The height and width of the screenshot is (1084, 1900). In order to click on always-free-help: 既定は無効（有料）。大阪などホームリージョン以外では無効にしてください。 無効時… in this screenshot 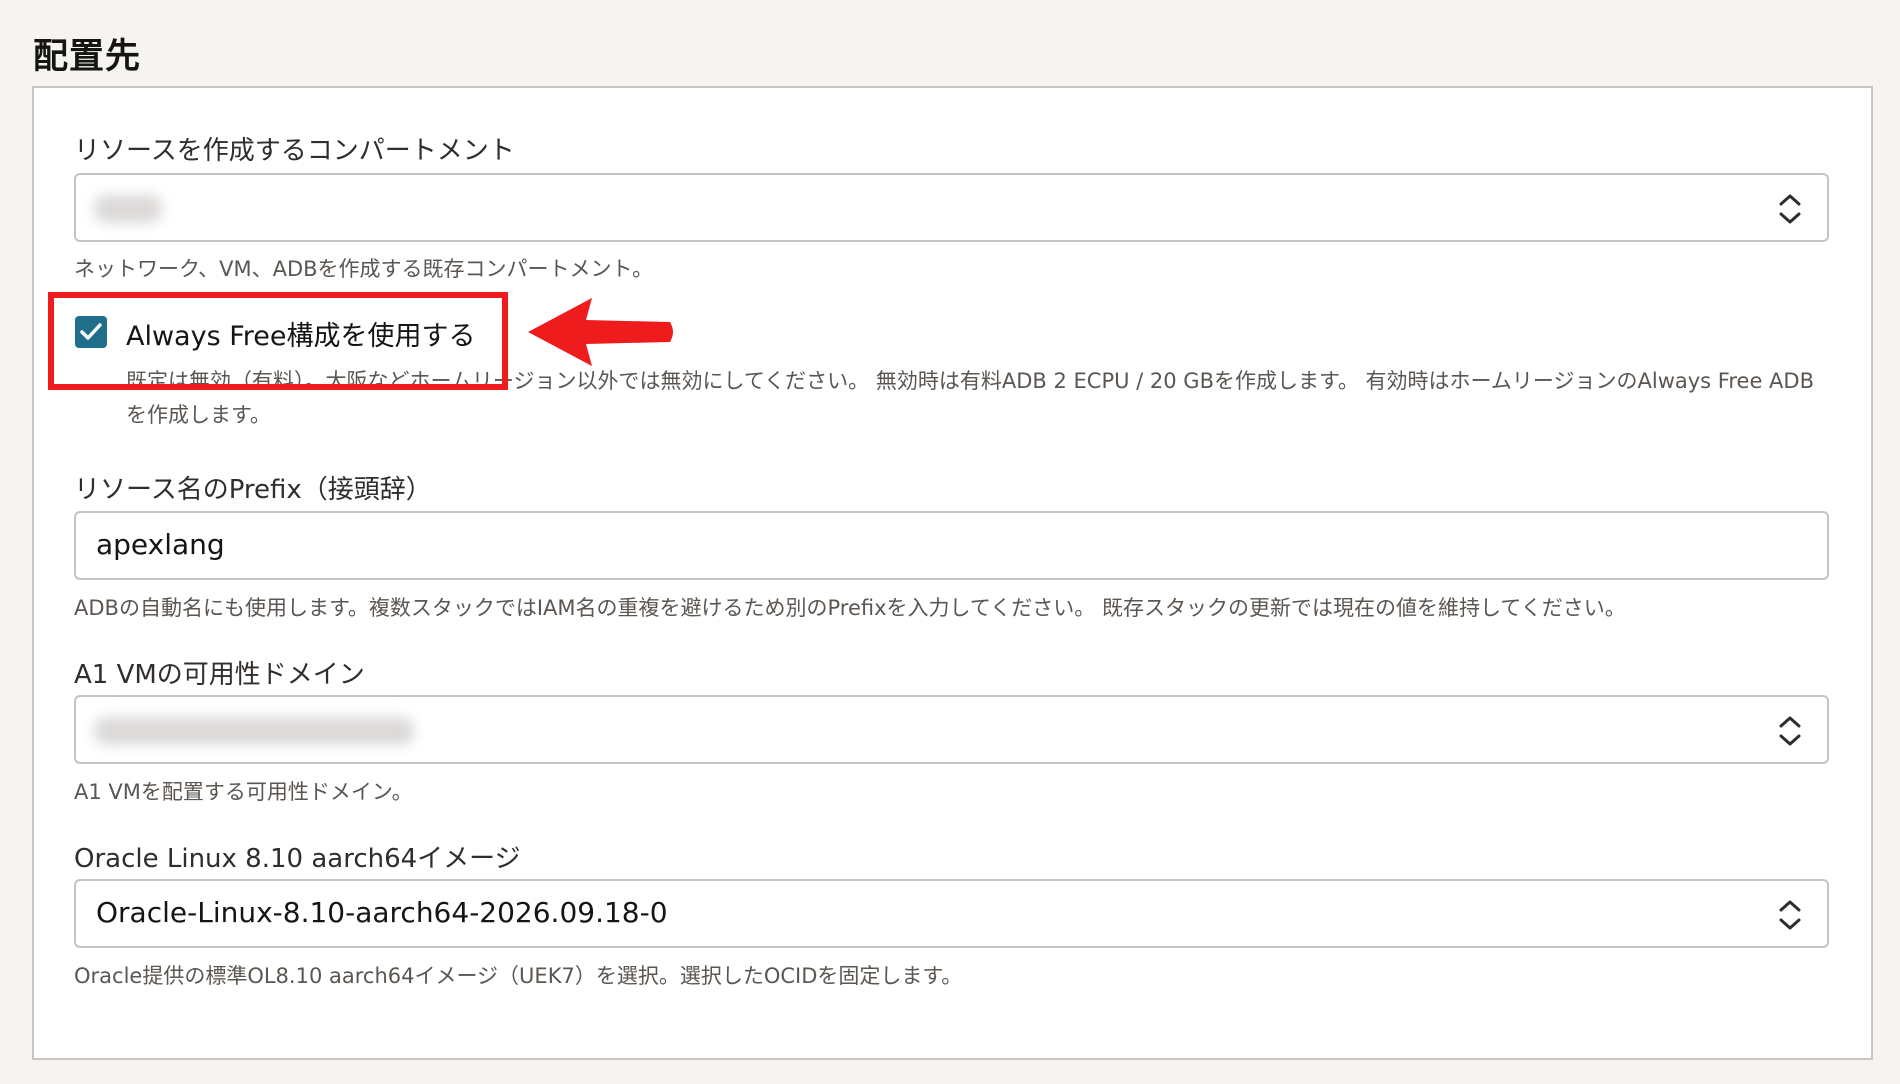, I will do `click(970, 398)`.